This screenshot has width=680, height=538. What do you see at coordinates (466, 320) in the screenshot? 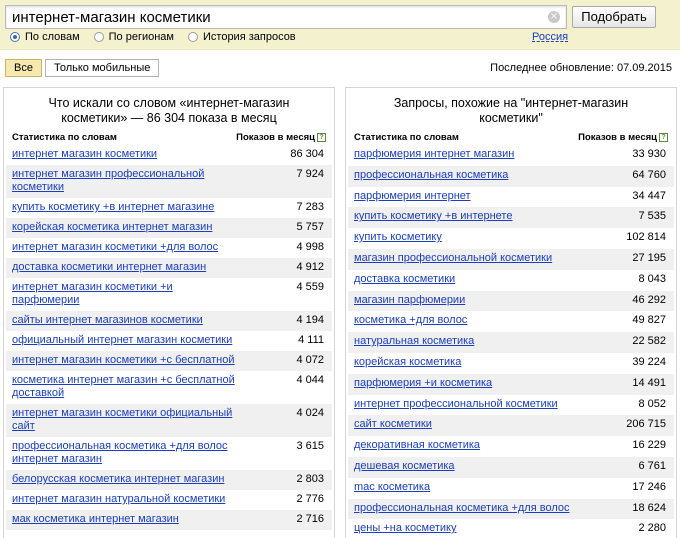
I see `keyword-link: косметика +для волос` at bounding box center [466, 320].